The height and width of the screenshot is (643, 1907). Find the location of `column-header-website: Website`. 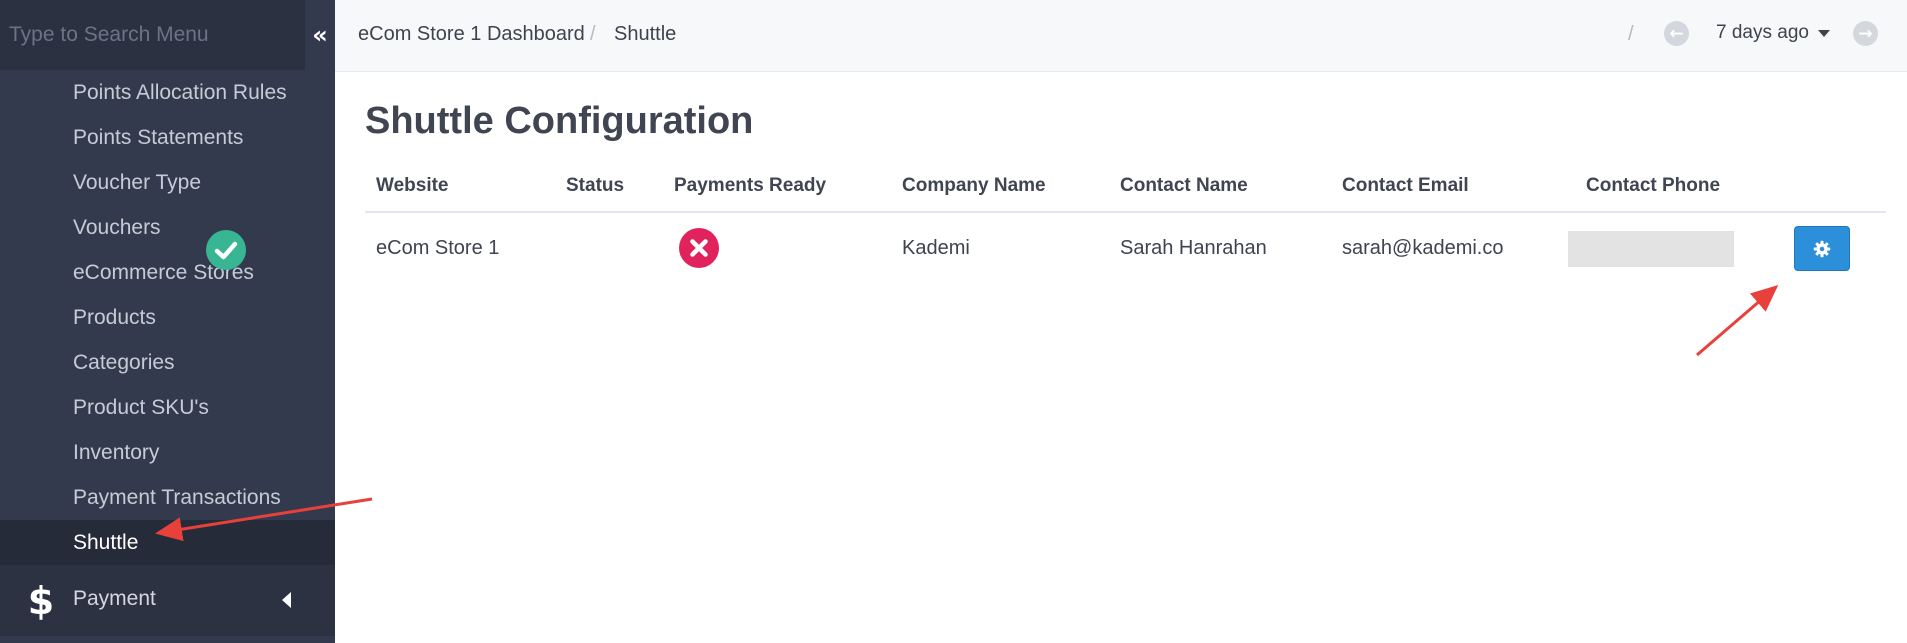

column-header-website: Website is located at coordinates (412, 185).